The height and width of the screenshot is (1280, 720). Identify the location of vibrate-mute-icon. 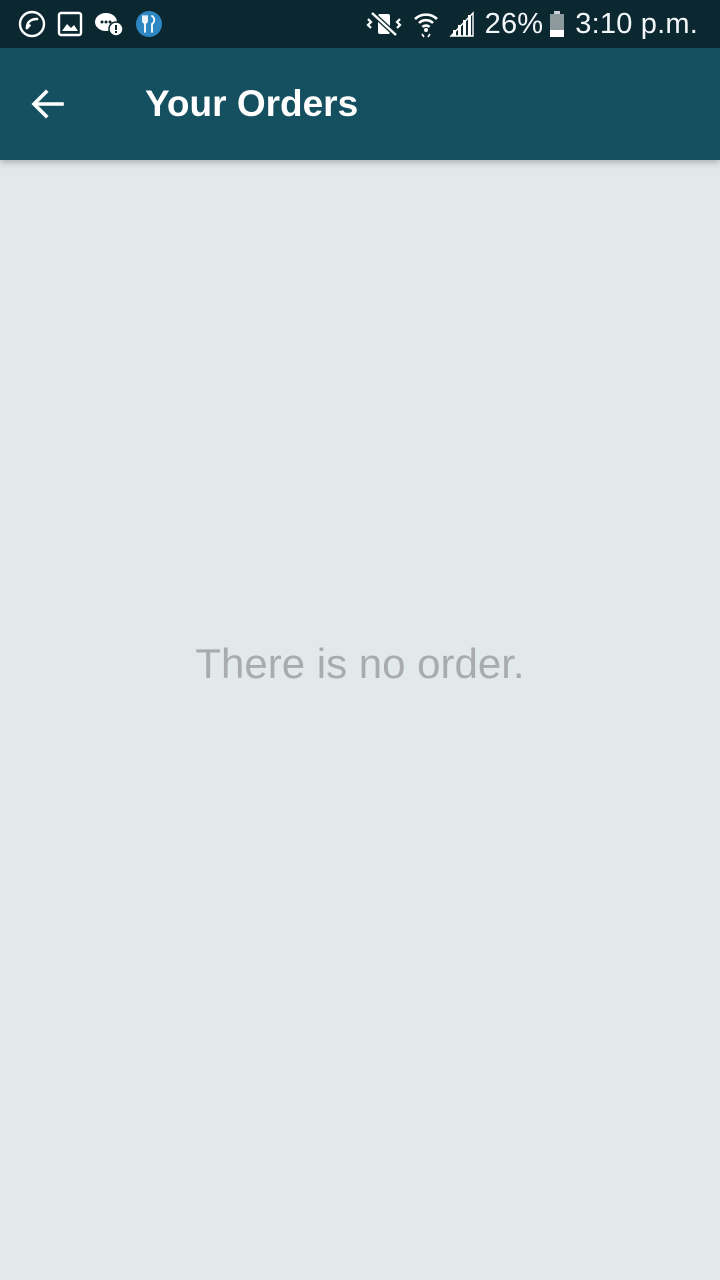
(384, 24).